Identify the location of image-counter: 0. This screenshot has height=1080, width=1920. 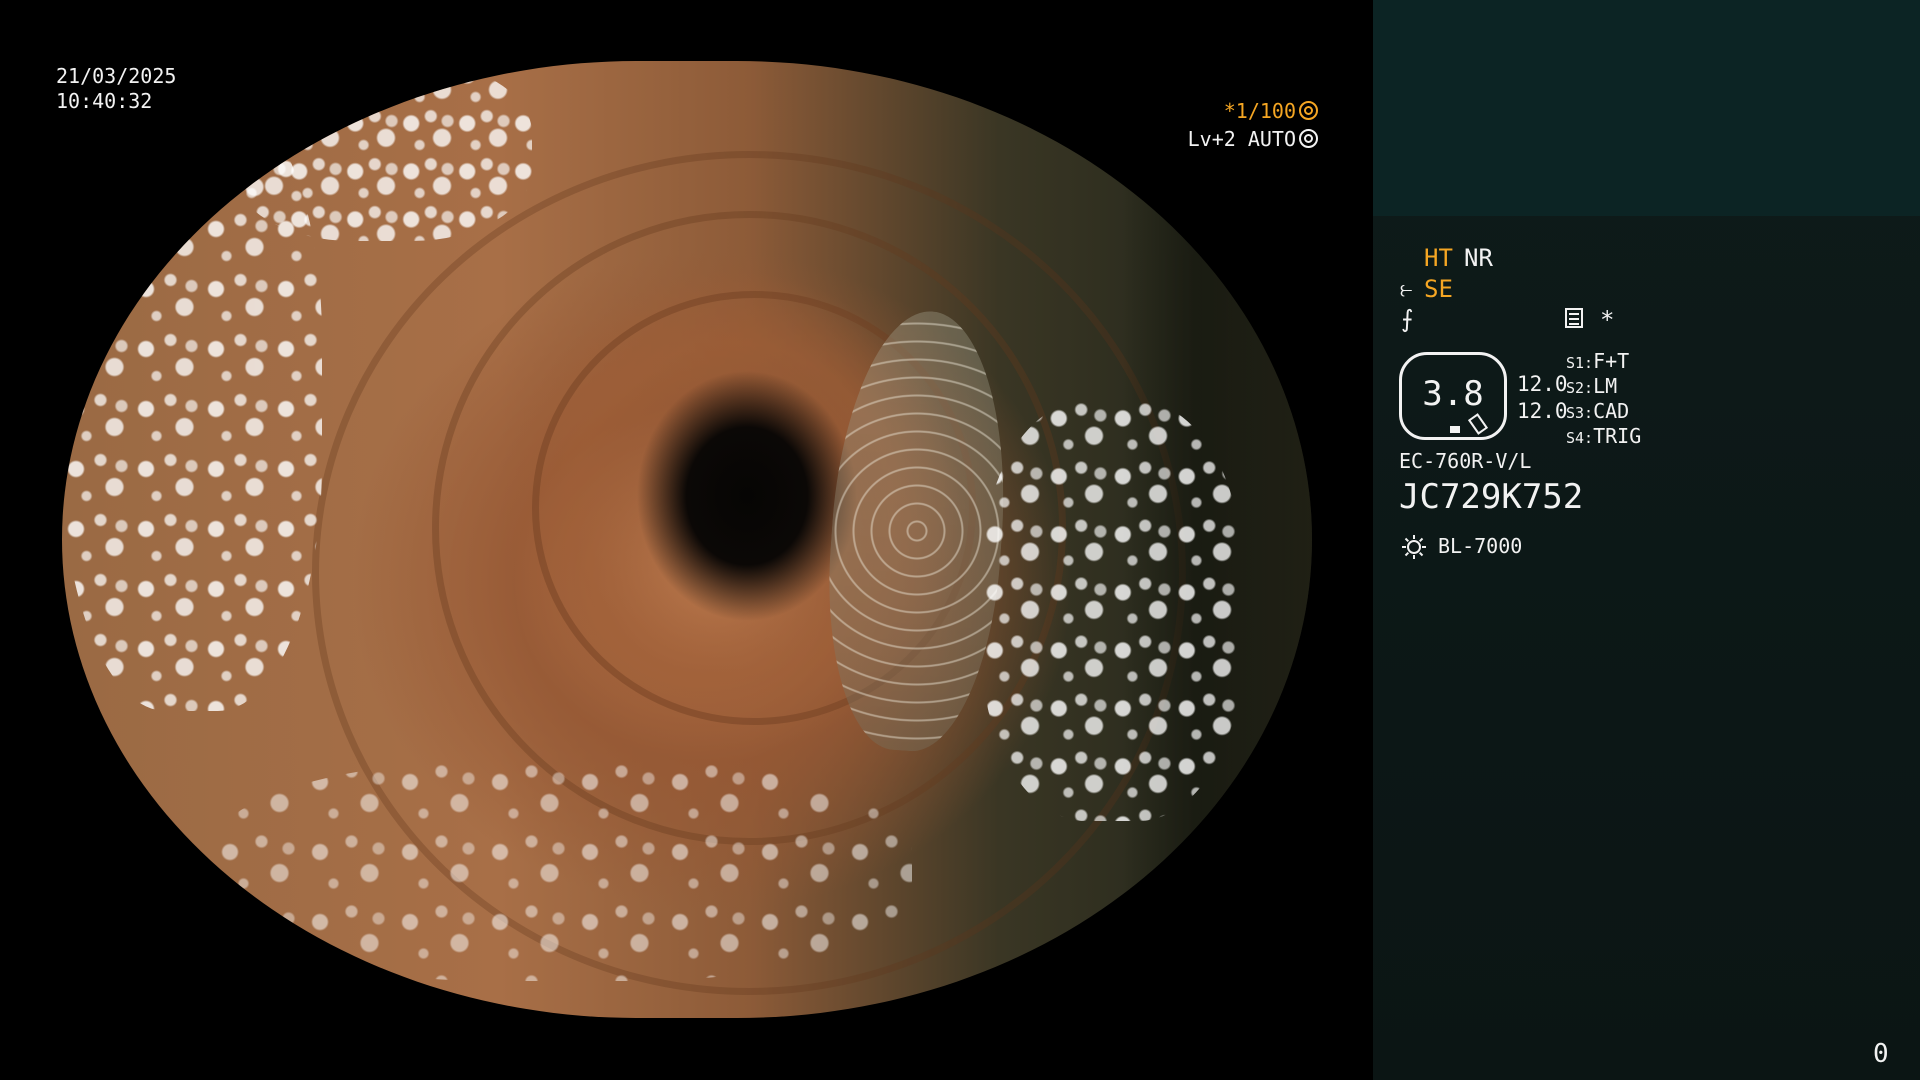
(1881, 1054).